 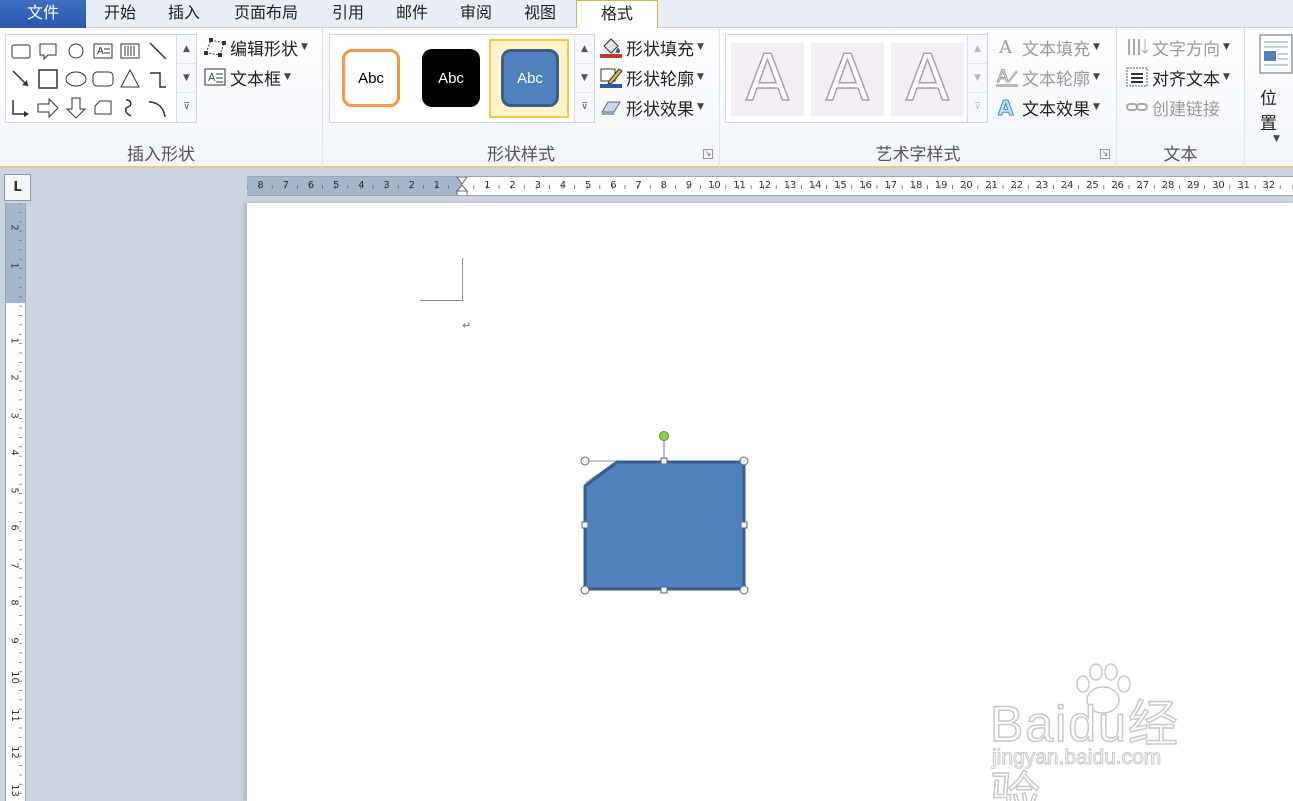 I want to click on tab-review: 审阅, so click(x=476, y=14).